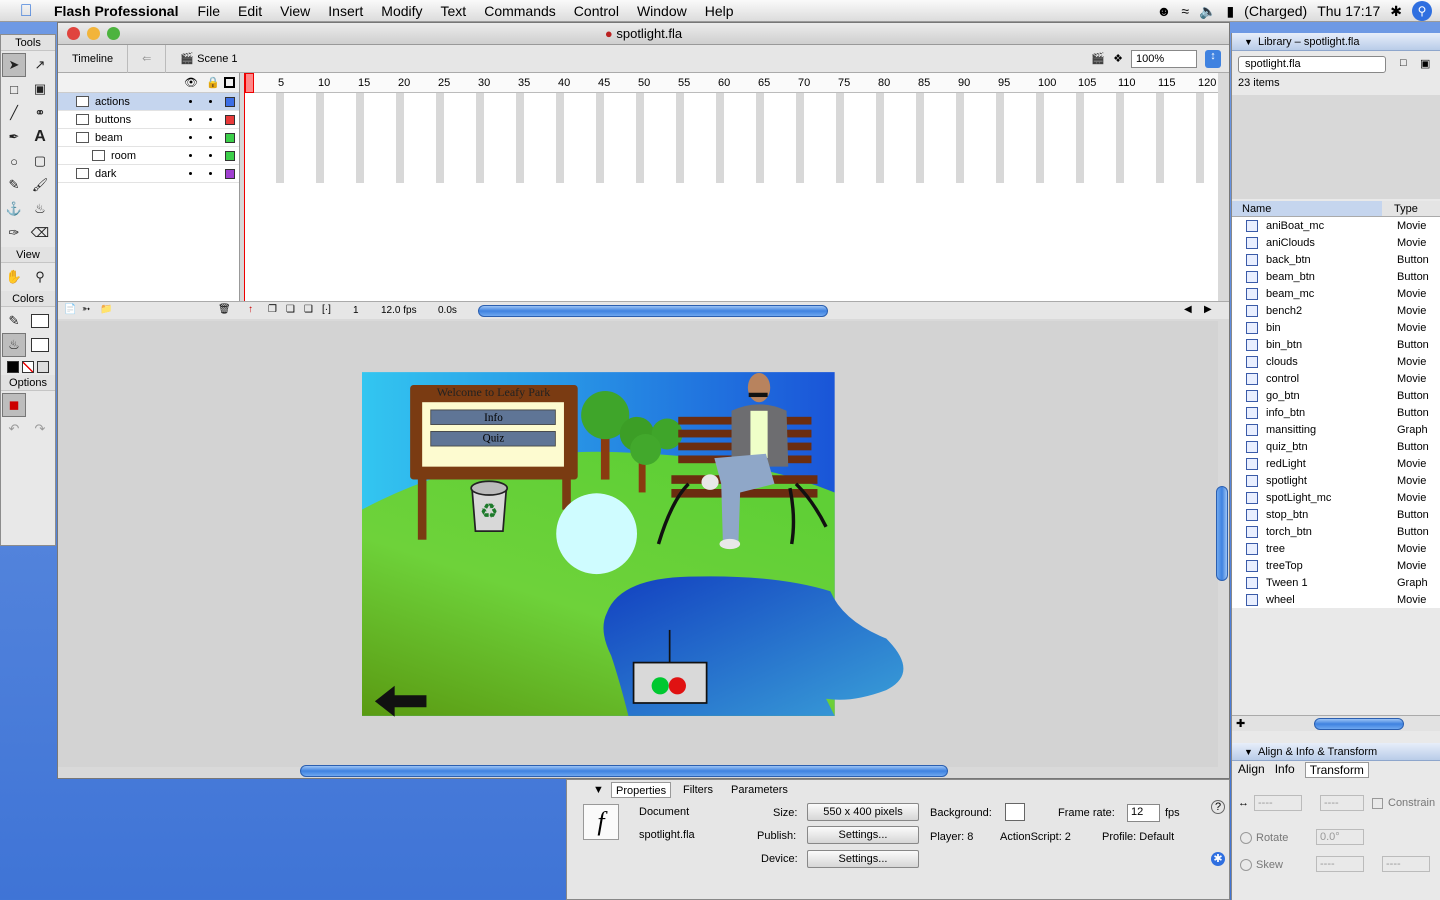 This screenshot has height=900, width=1440. What do you see at coordinates (596, 11) in the screenshot?
I see `menu-control: Control` at bounding box center [596, 11].